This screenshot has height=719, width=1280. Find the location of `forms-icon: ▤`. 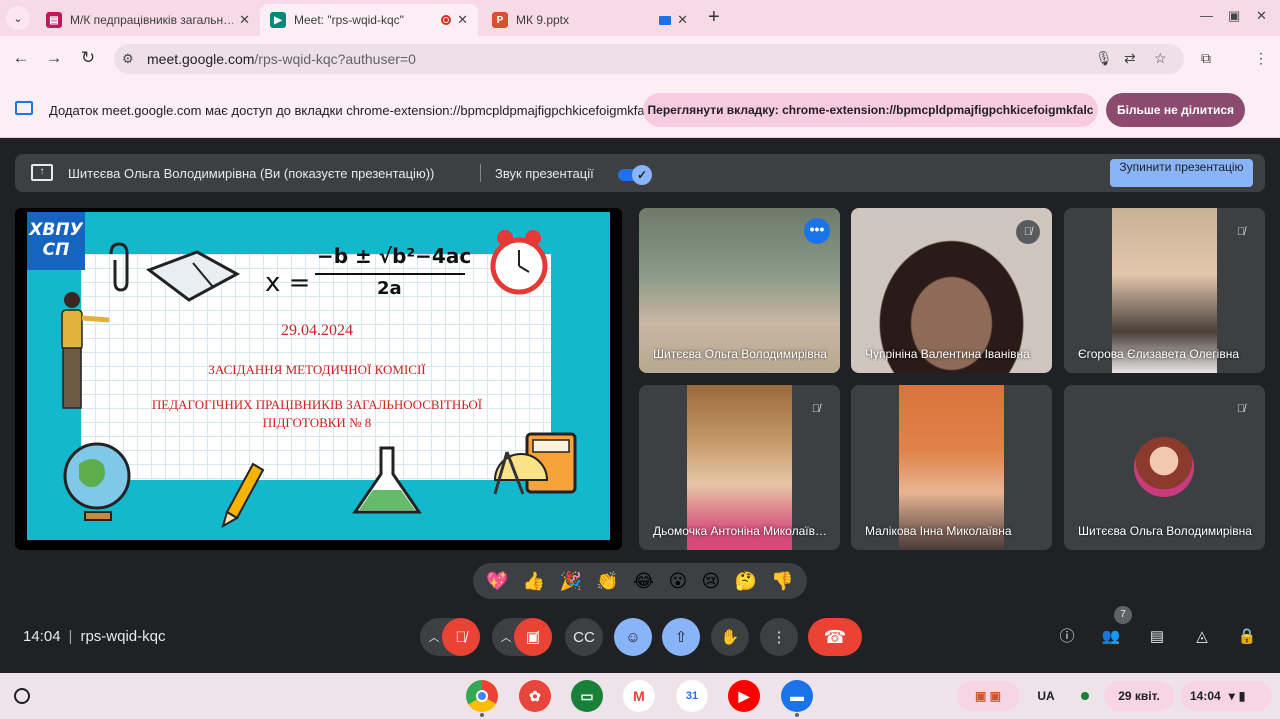

forms-icon: ▤ is located at coordinates (54, 20).